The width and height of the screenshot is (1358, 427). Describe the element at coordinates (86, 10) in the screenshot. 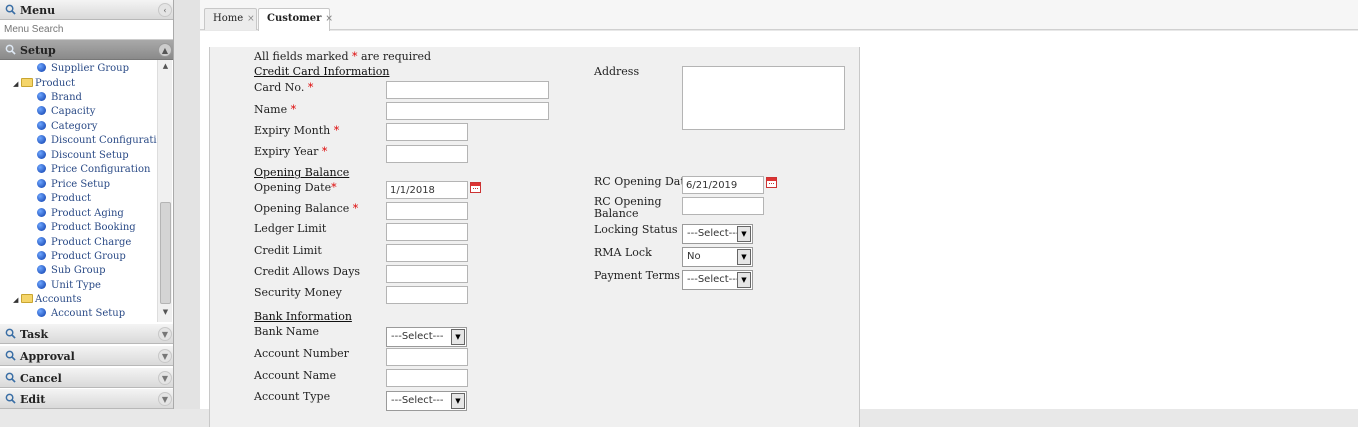

I see `menu-header: Menu ‹` at that location.